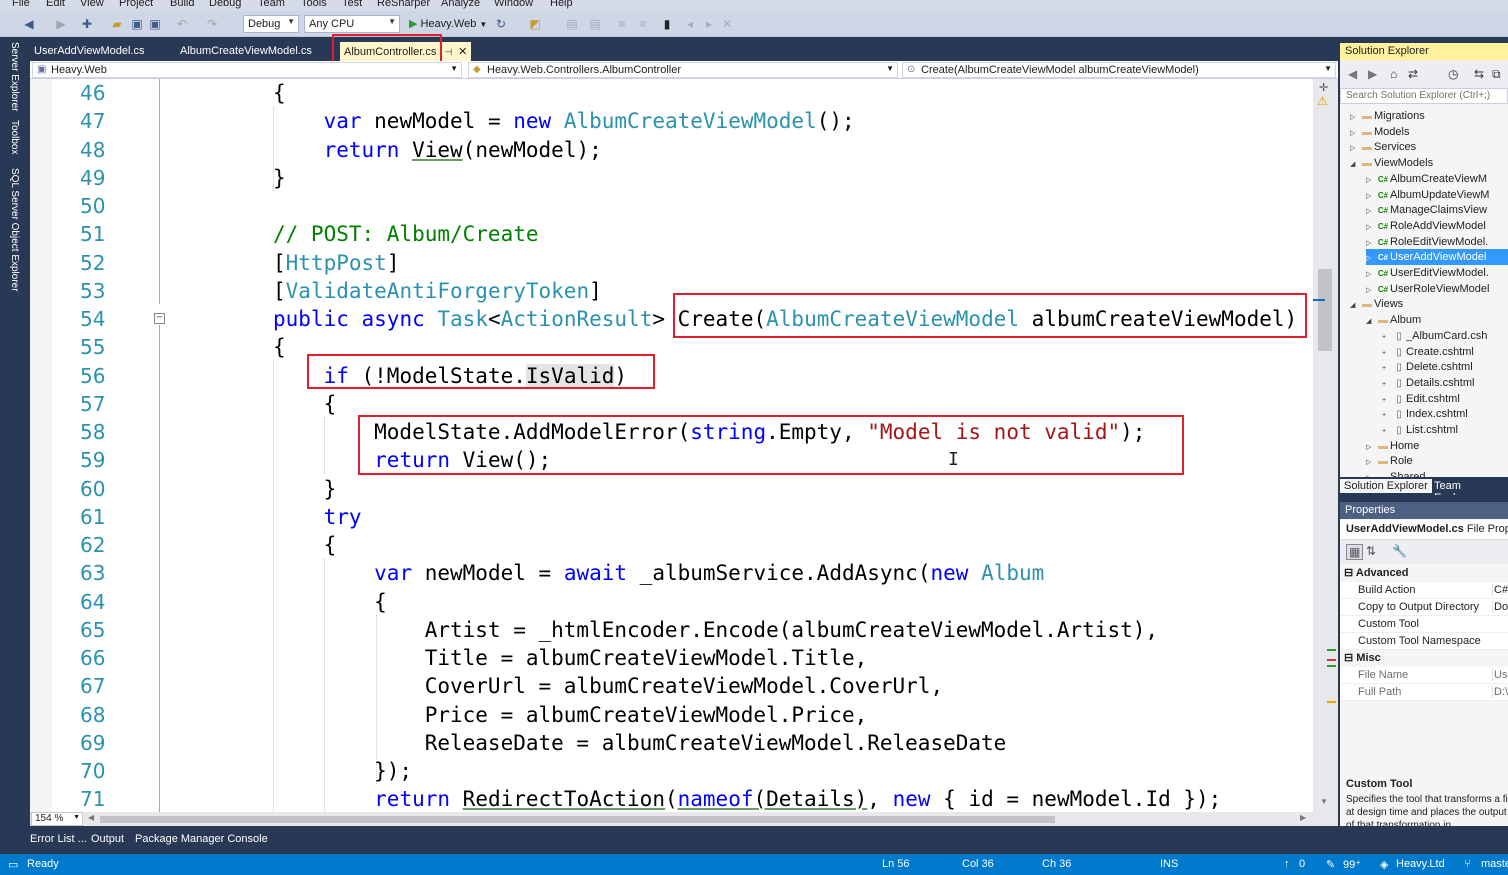 This screenshot has height=875, width=1508. What do you see at coordinates (448, 52) in the screenshot?
I see `pin-icon: ⊣` at bounding box center [448, 52].